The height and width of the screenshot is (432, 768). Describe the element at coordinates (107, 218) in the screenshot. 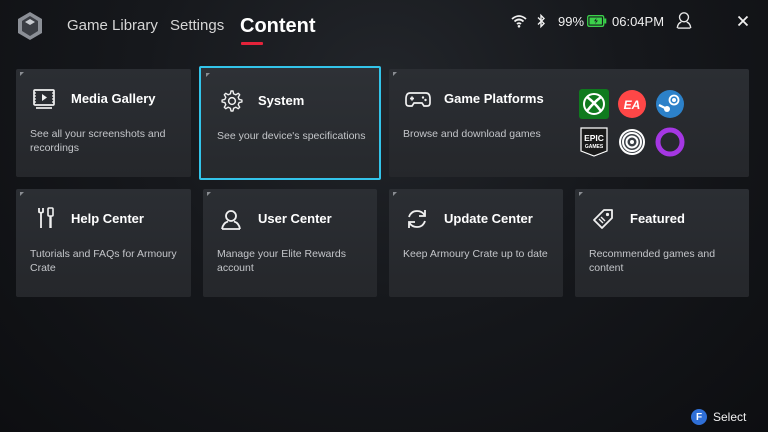

I see `card-title: Help Center` at that location.